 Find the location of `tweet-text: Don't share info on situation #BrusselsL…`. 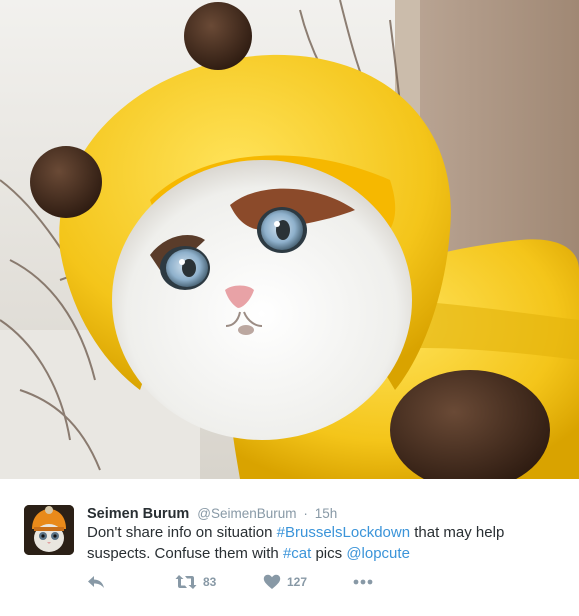

tweet-text: Don't share info on situation #BrusselsL… is located at coordinates (322, 543).